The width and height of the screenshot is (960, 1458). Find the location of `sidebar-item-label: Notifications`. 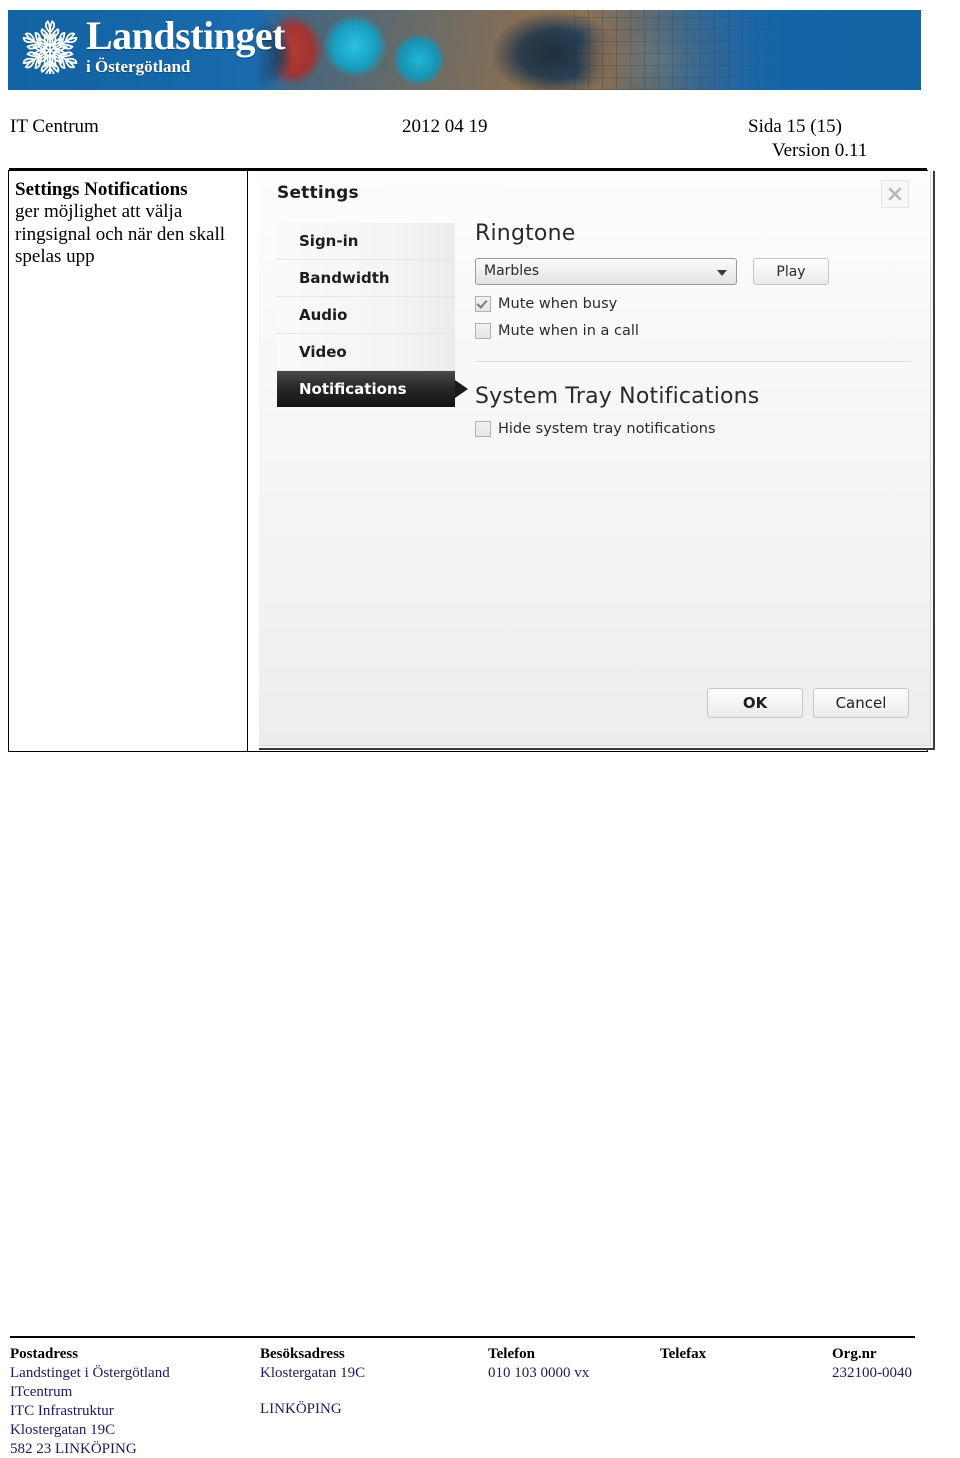

sidebar-item-label: Notifications is located at coordinates (353, 389).